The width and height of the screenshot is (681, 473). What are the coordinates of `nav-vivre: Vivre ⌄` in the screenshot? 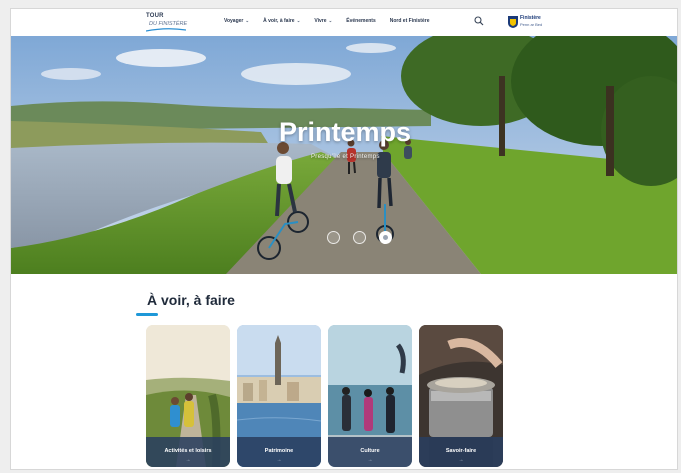 It's located at (323, 21).